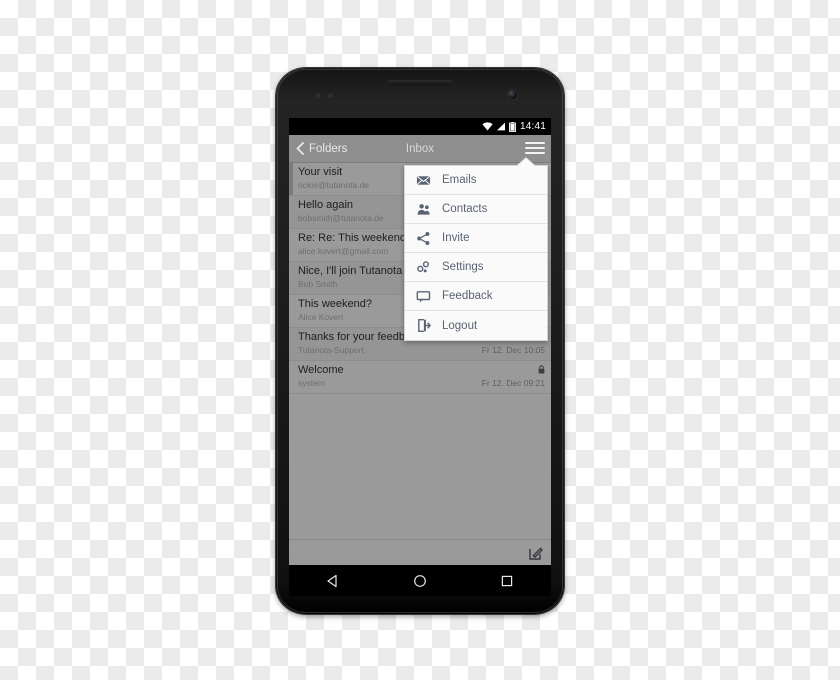 The height and width of the screenshot is (680, 840). I want to click on menu-item-emails: Emails, so click(476, 180).